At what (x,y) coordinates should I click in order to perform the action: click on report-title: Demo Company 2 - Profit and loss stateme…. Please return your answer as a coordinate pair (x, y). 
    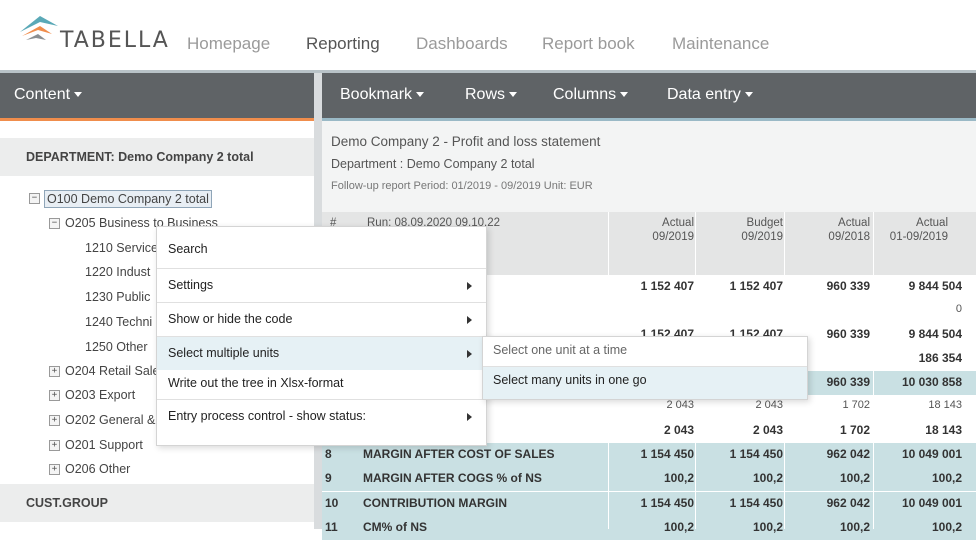
    Looking at the image, I should click on (466, 141).